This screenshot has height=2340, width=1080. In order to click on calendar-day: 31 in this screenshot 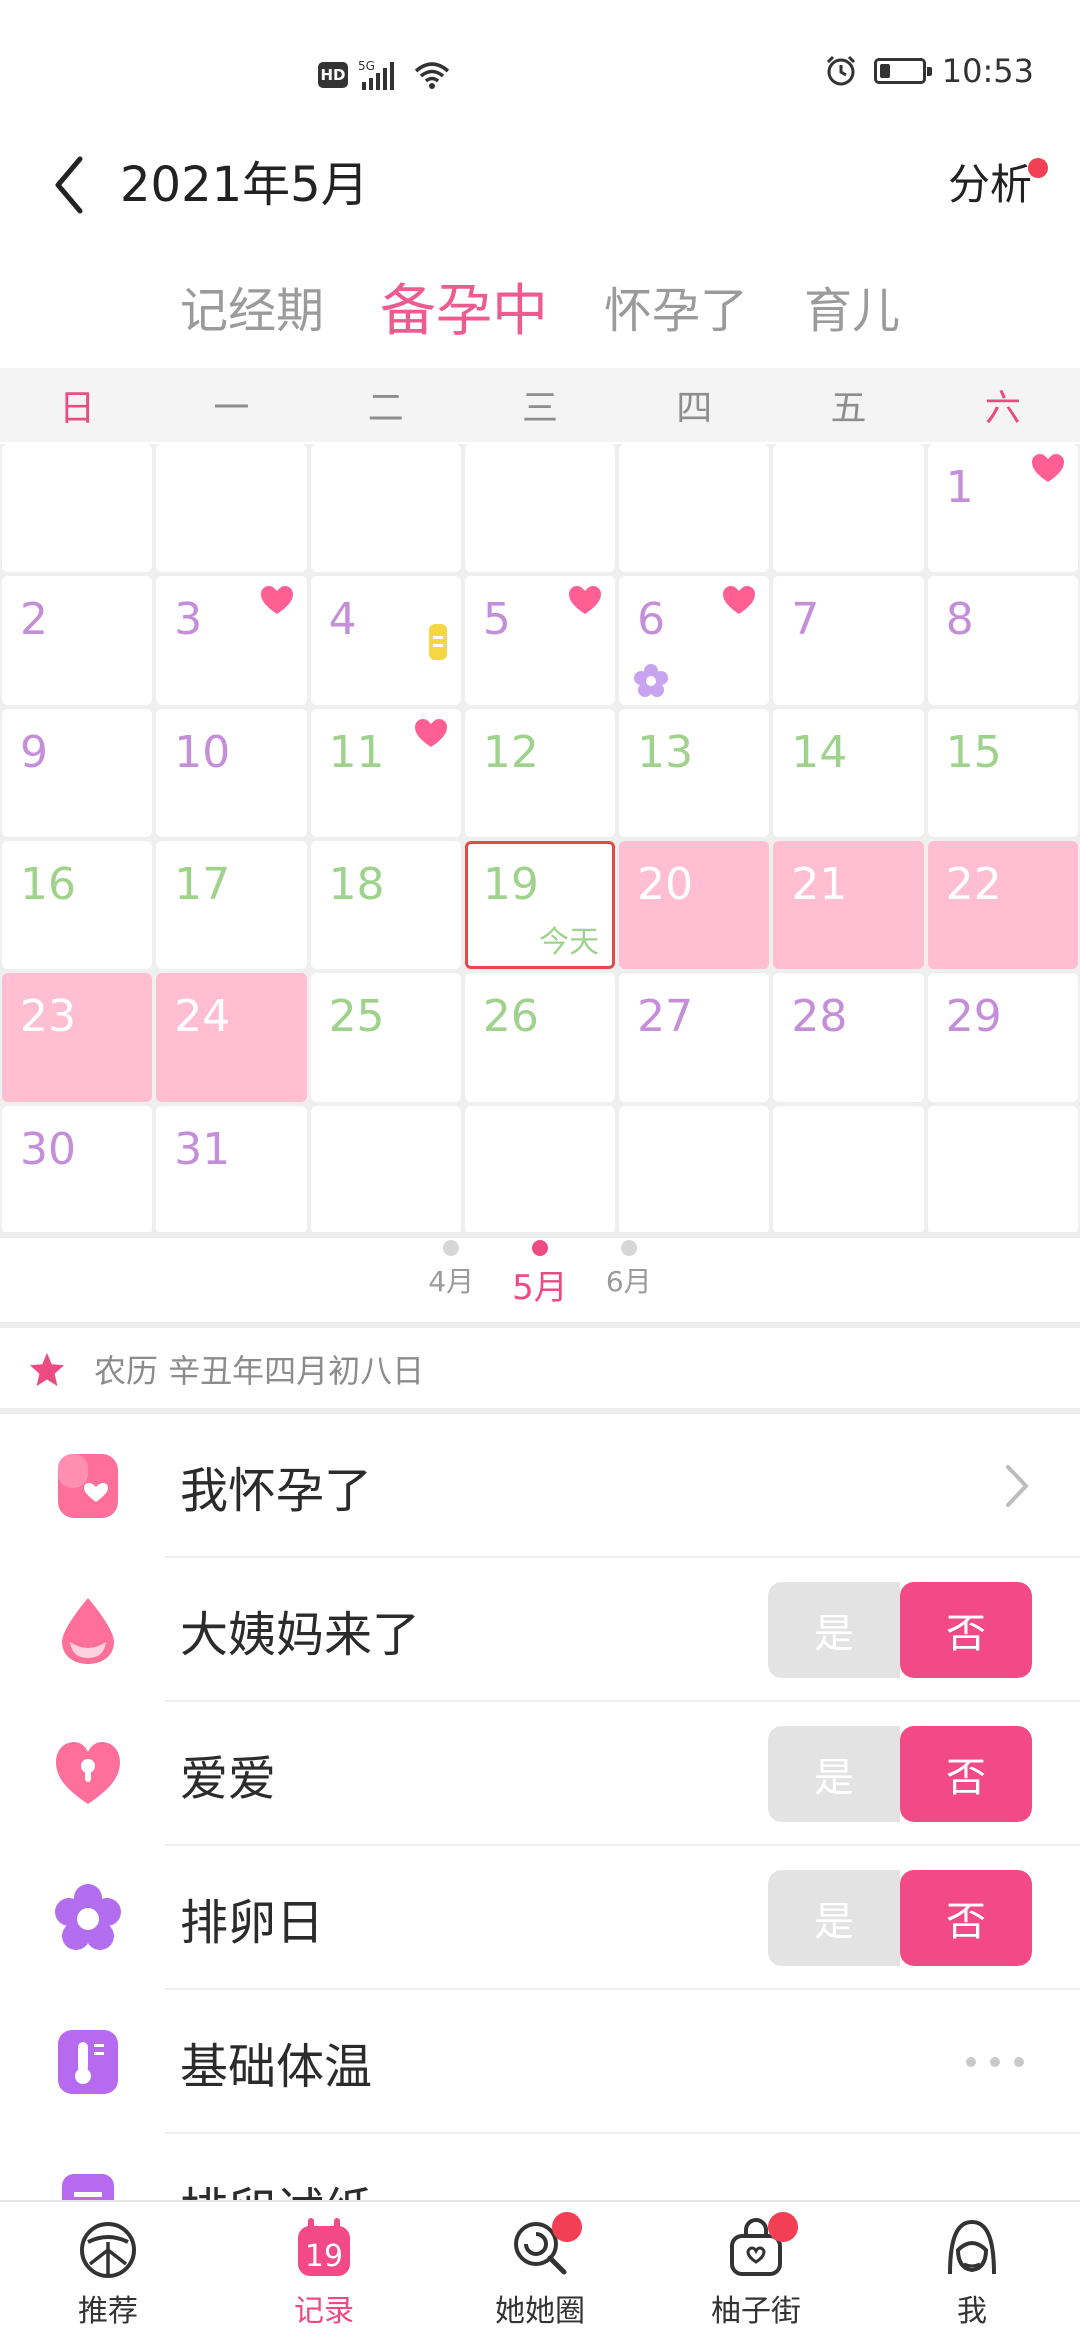, I will do `click(231, 1169)`.